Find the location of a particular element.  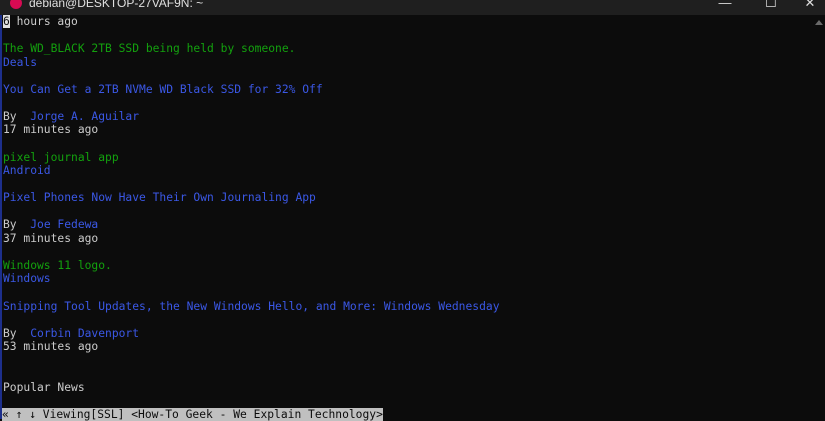

author-link: Corbin Davenport is located at coordinates (84, 333).